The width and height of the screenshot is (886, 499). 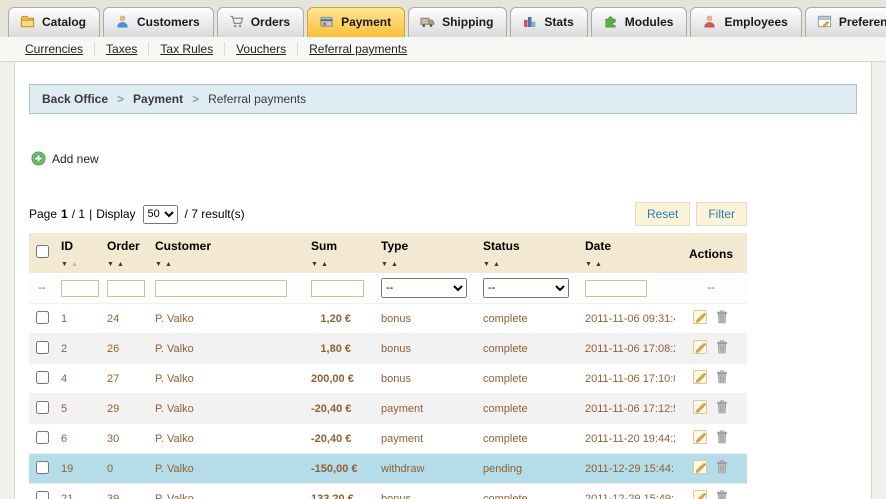 I want to click on cart-icon, so click(x=236, y=21).